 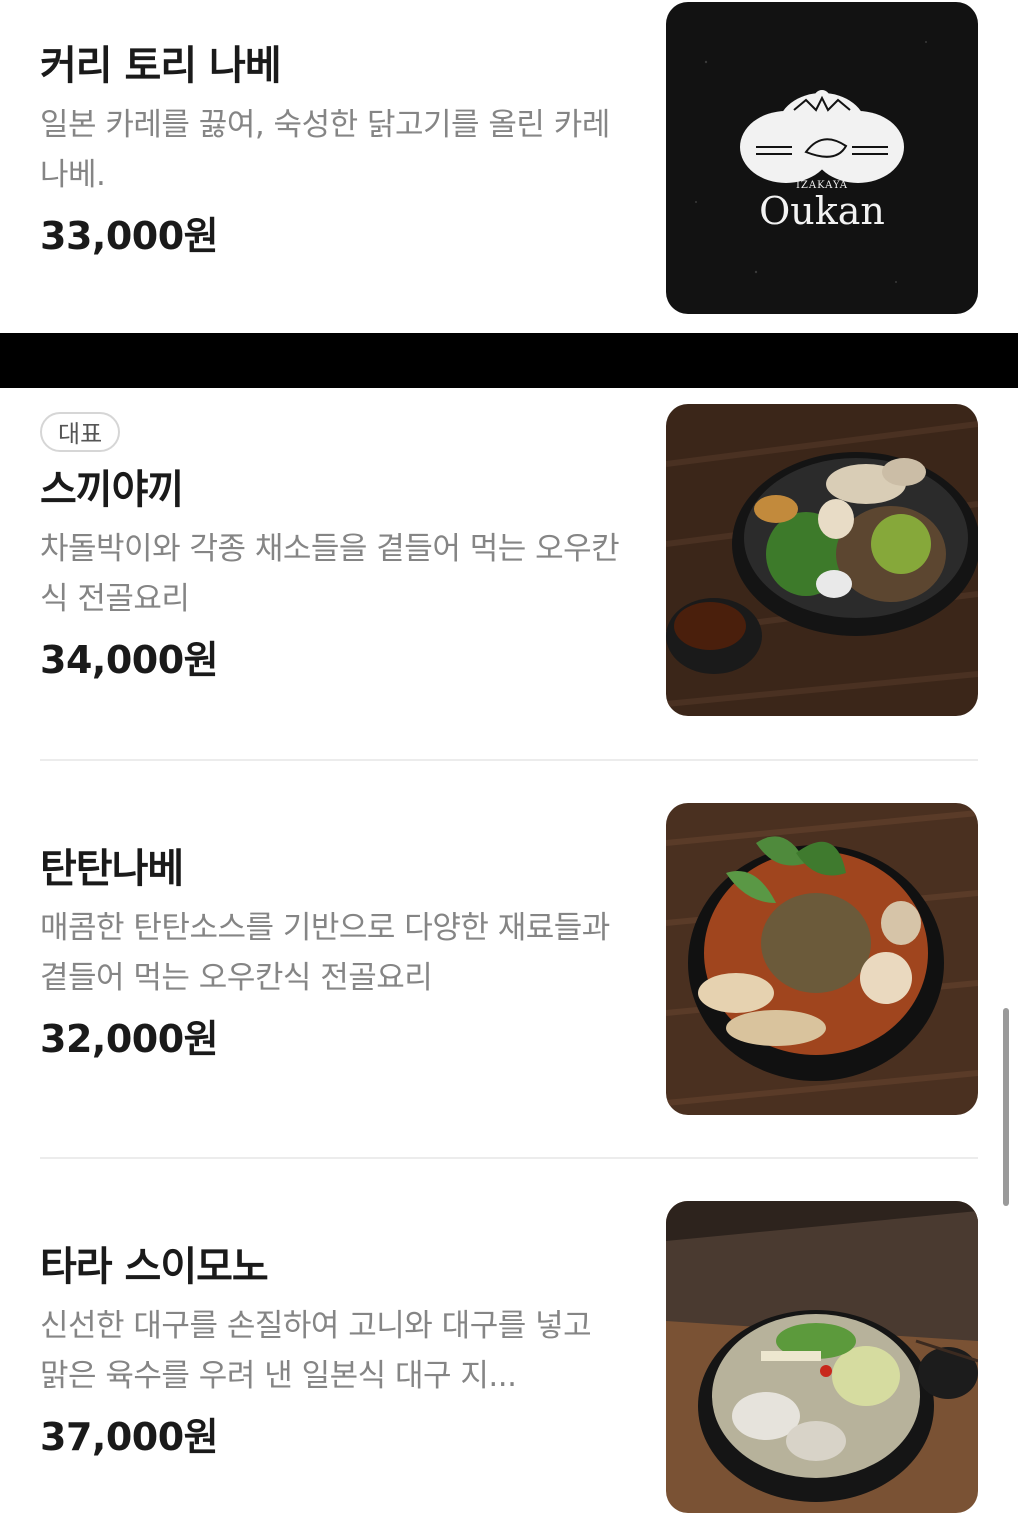 What do you see at coordinates (161, 66) in the screenshot?
I see `menu-item-name: 커리 토리 나베` at bounding box center [161, 66].